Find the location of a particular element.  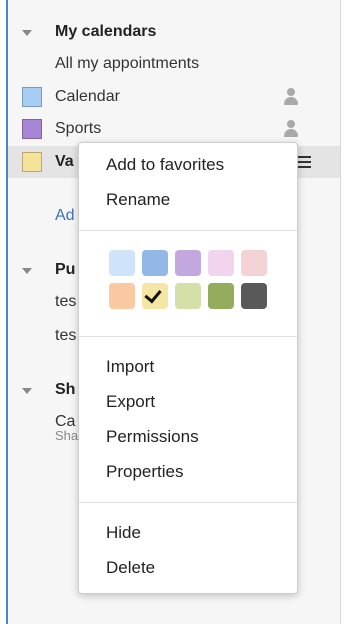

section-title: My calendars is located at coordinates (106, 31).